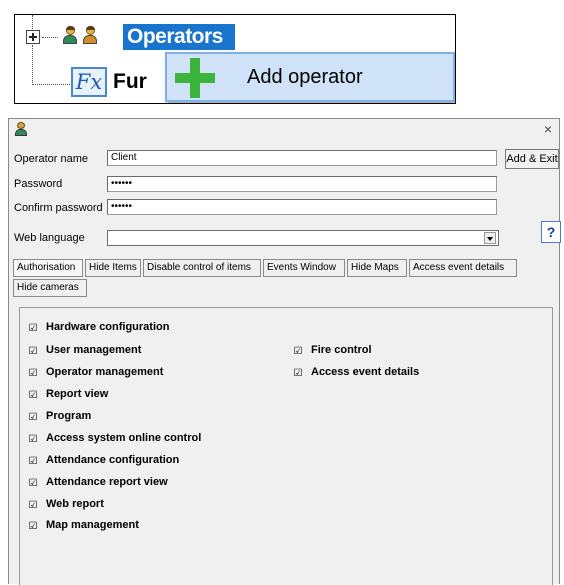 The image size is (564, 585). Describe the element at coordinates (33, 37) in the screenshot. I see `tree-expand-icon` at that location.